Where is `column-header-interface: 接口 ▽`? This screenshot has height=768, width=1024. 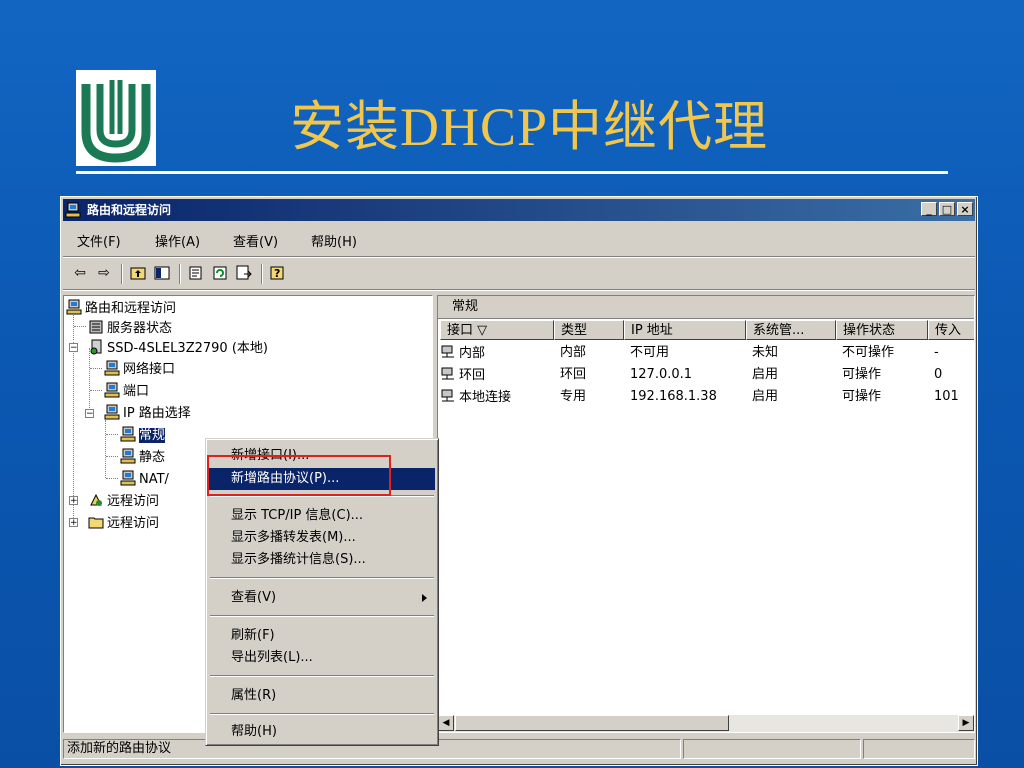 column-header-interface: 接口 ▽ is located at coordinates (497, 330).